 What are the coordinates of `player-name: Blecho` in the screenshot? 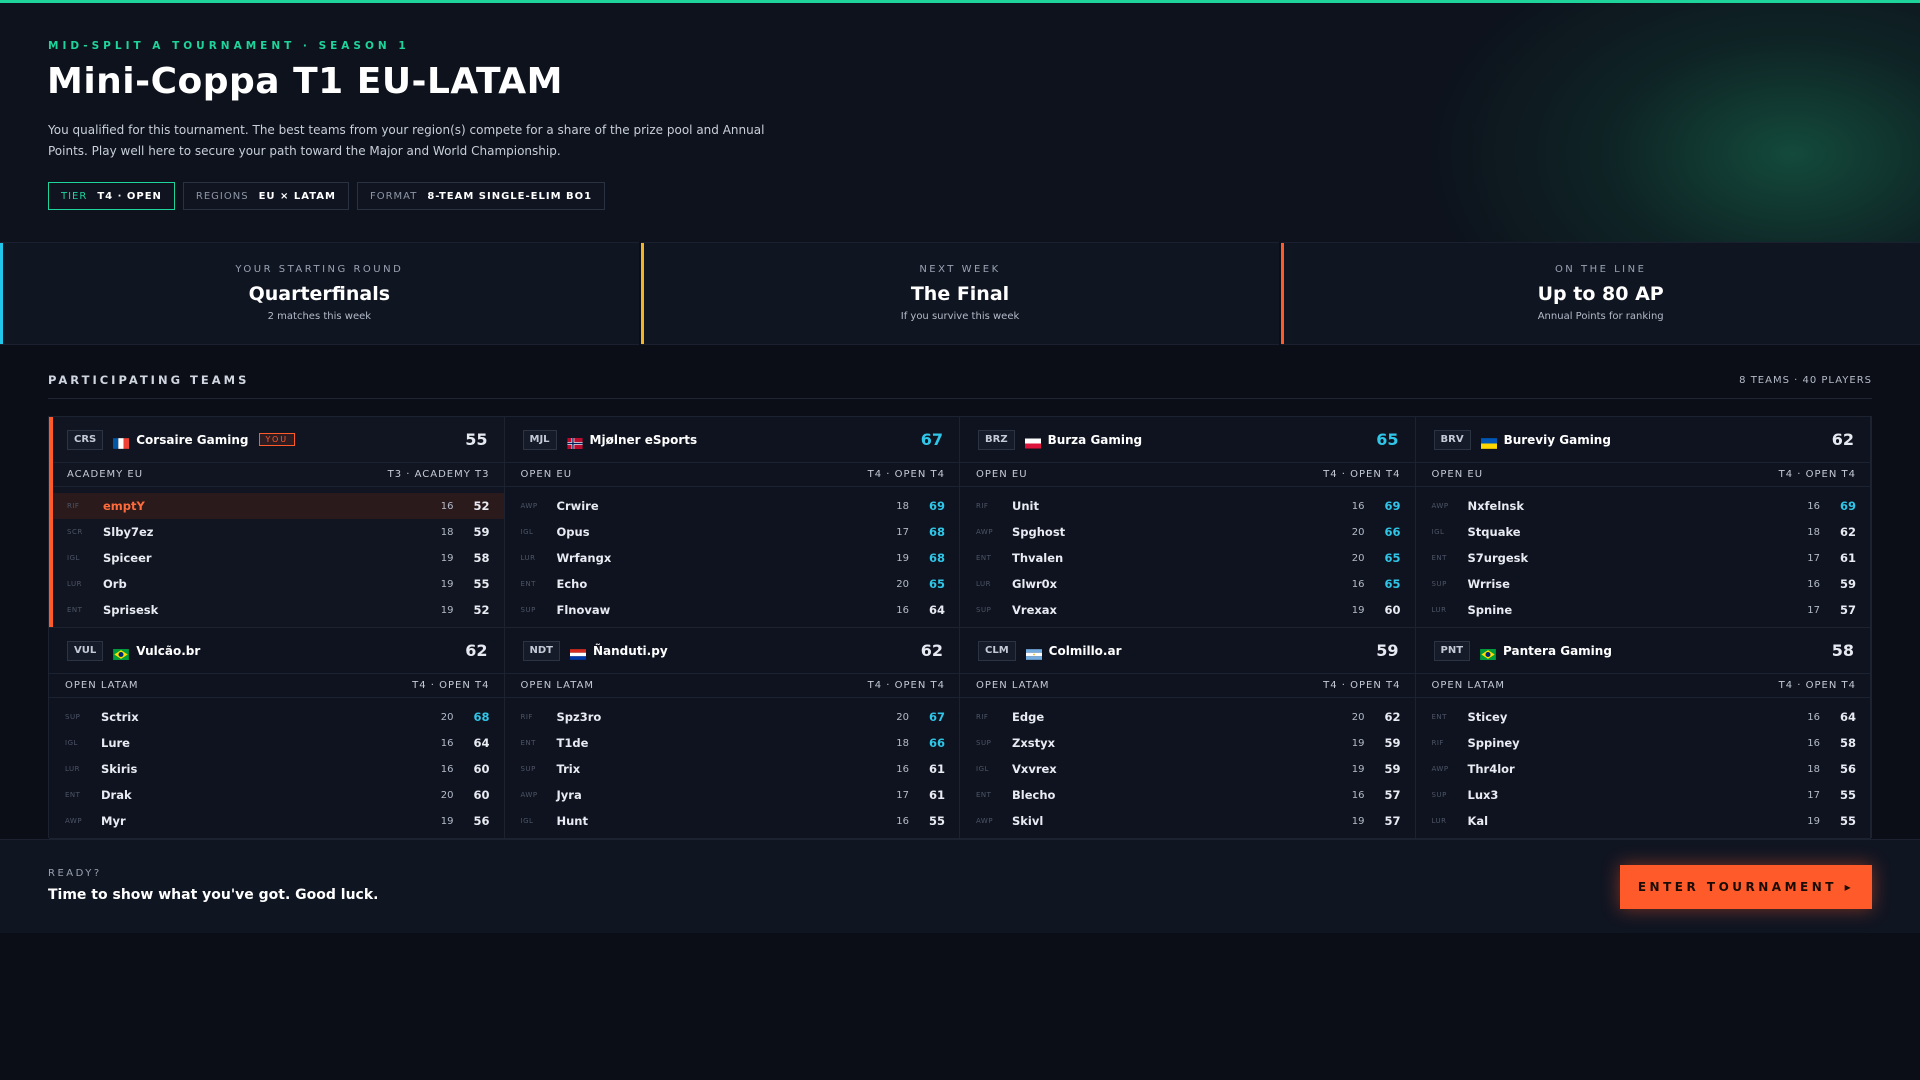 It's located at (1034, 795).